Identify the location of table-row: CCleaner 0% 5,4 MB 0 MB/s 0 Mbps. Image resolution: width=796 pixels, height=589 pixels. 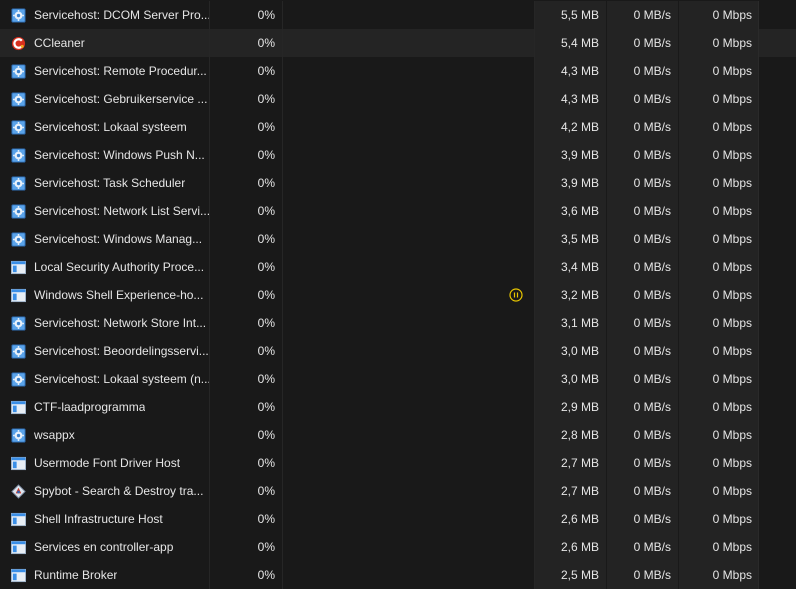
(398, 43).